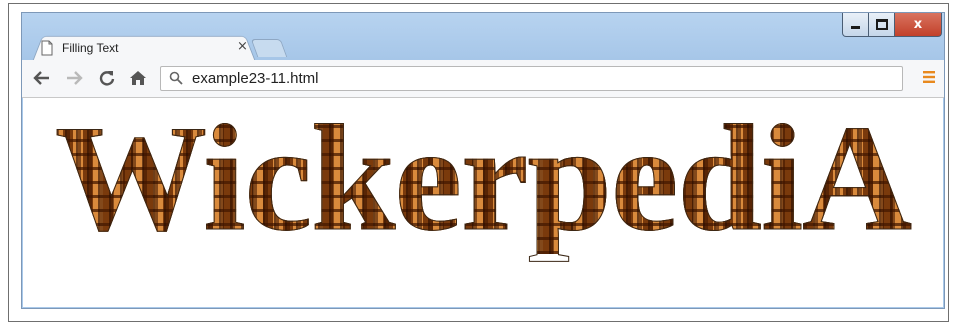 The width and height of the screenshot is (957, 325). I want to click on address-bar: example23-11.html, so click(531, 78).